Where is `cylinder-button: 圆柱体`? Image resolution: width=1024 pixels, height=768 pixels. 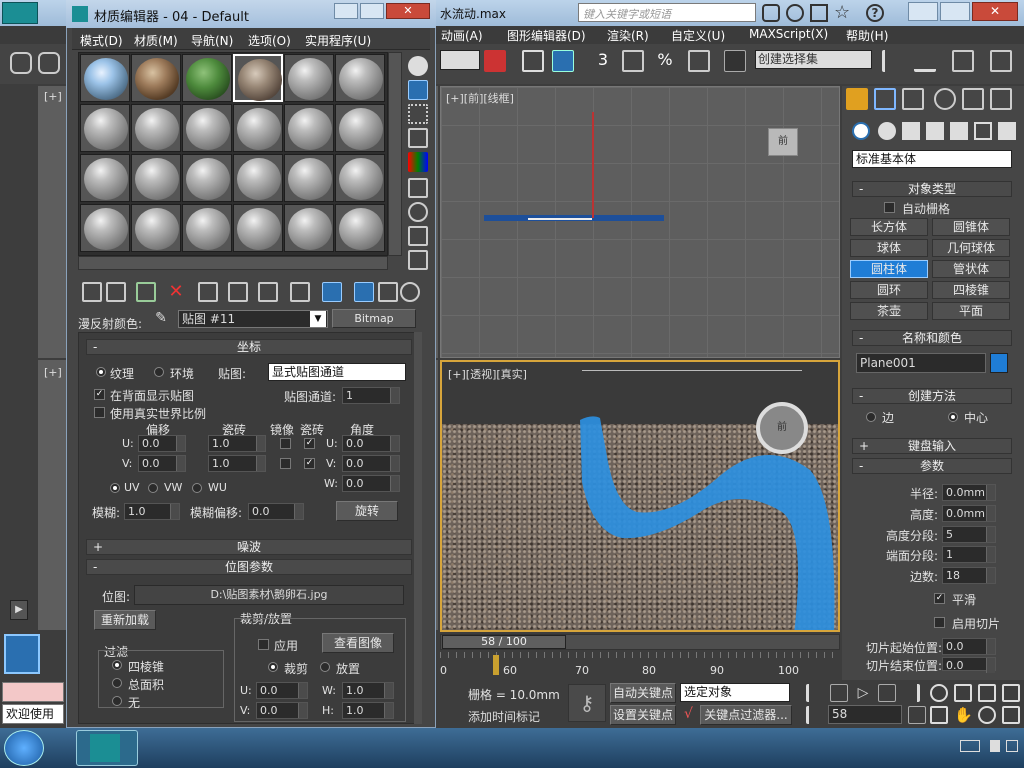
cylinder-button: 圆柱体 is located at coordinates (889, 269).